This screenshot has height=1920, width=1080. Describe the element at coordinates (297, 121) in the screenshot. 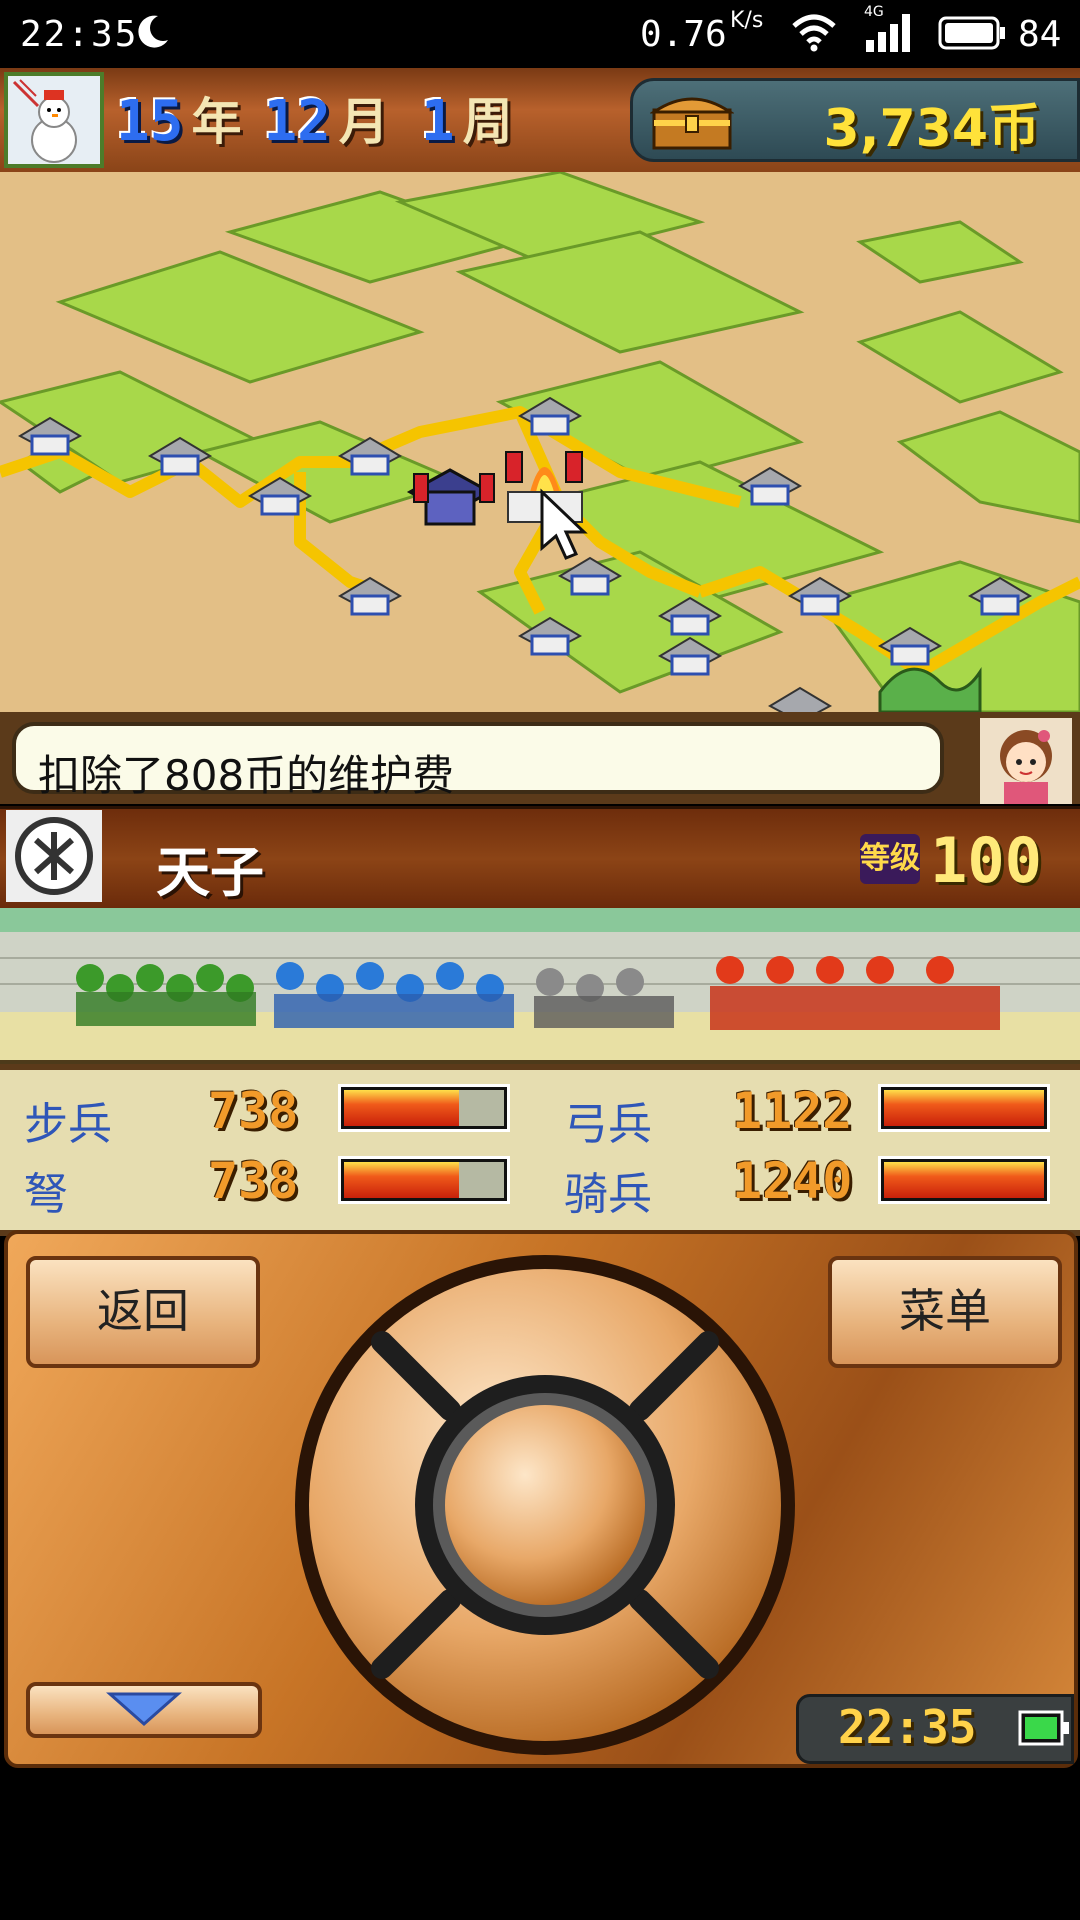

I see `month-value: 12` at that location.